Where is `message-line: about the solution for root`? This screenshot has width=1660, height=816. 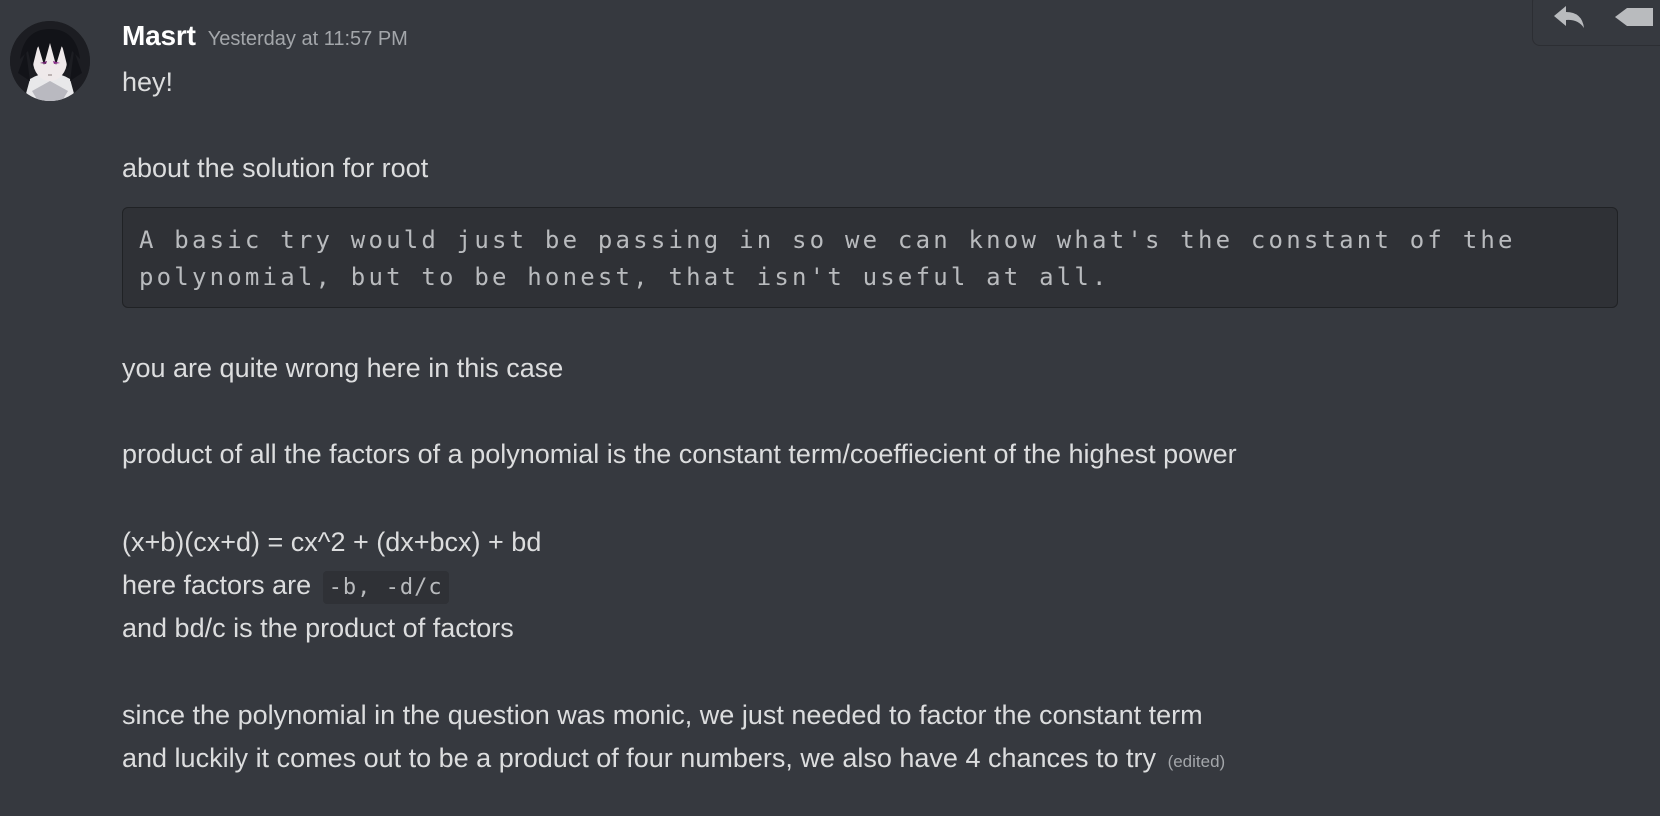
message-line: about the solution for root is located at coordinates (275, 168).